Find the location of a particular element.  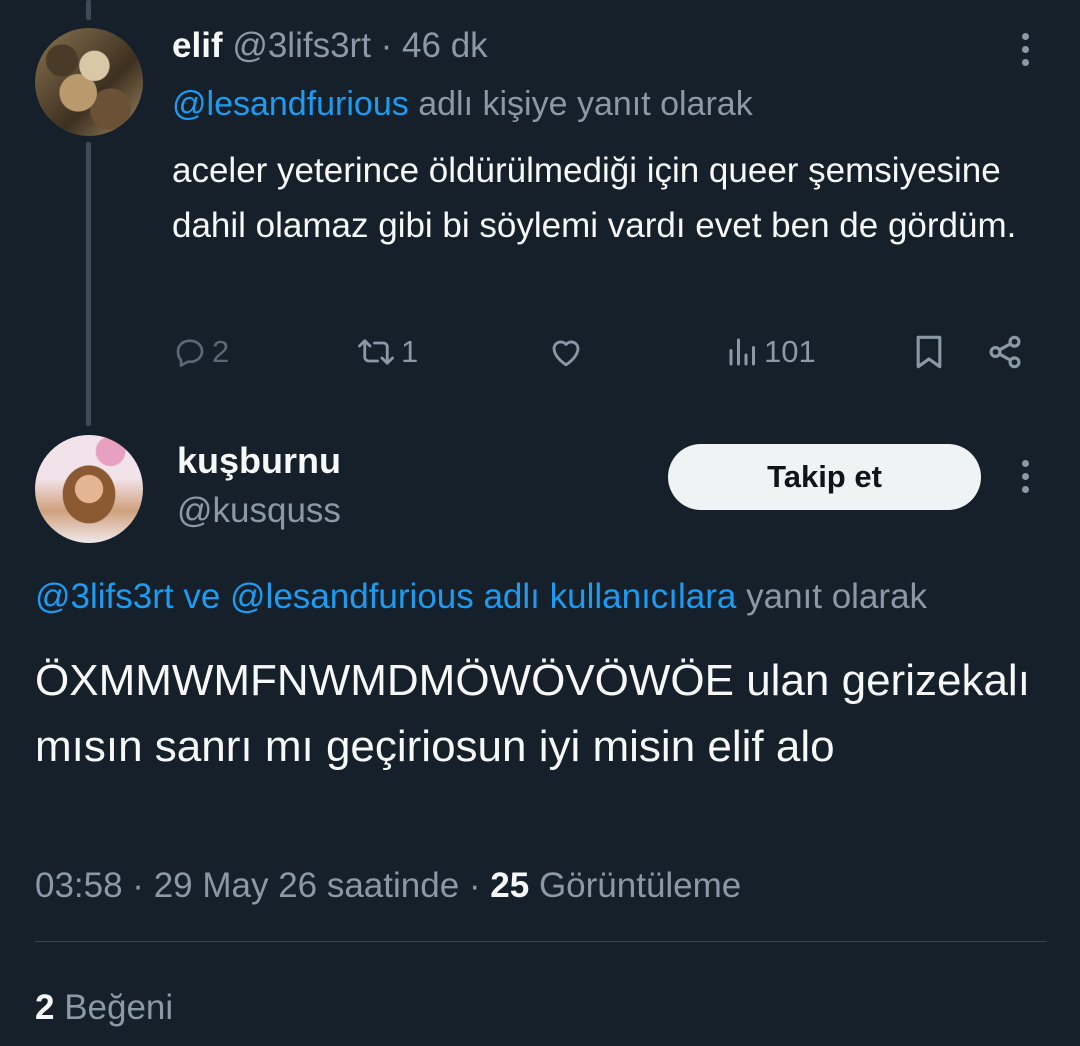

like-count: 2 is located at coordinates (45, 1007).